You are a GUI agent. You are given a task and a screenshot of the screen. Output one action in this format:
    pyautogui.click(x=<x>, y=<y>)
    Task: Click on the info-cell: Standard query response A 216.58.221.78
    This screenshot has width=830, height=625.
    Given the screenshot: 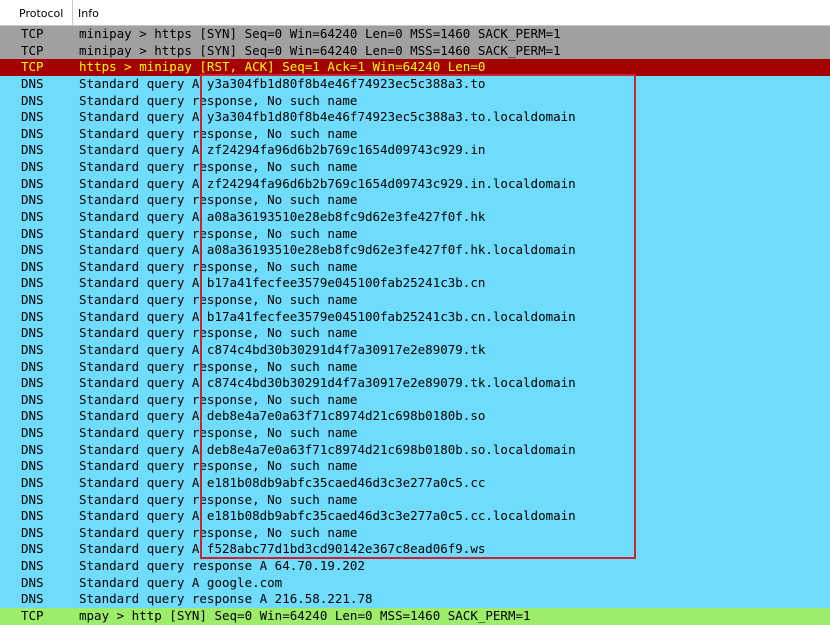 What is the action you would take?
    pyautogui.click(x=226, y=599)
    